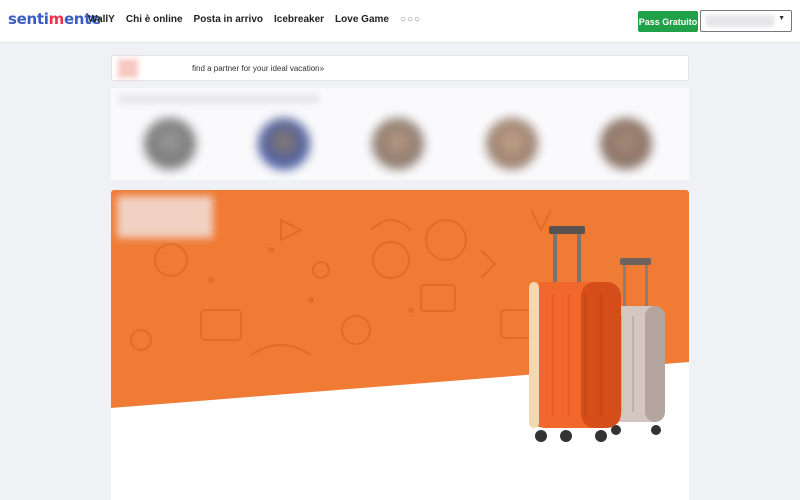  I want to click on nav-item-chi-e-online: Chi è online, so click(154, 19).